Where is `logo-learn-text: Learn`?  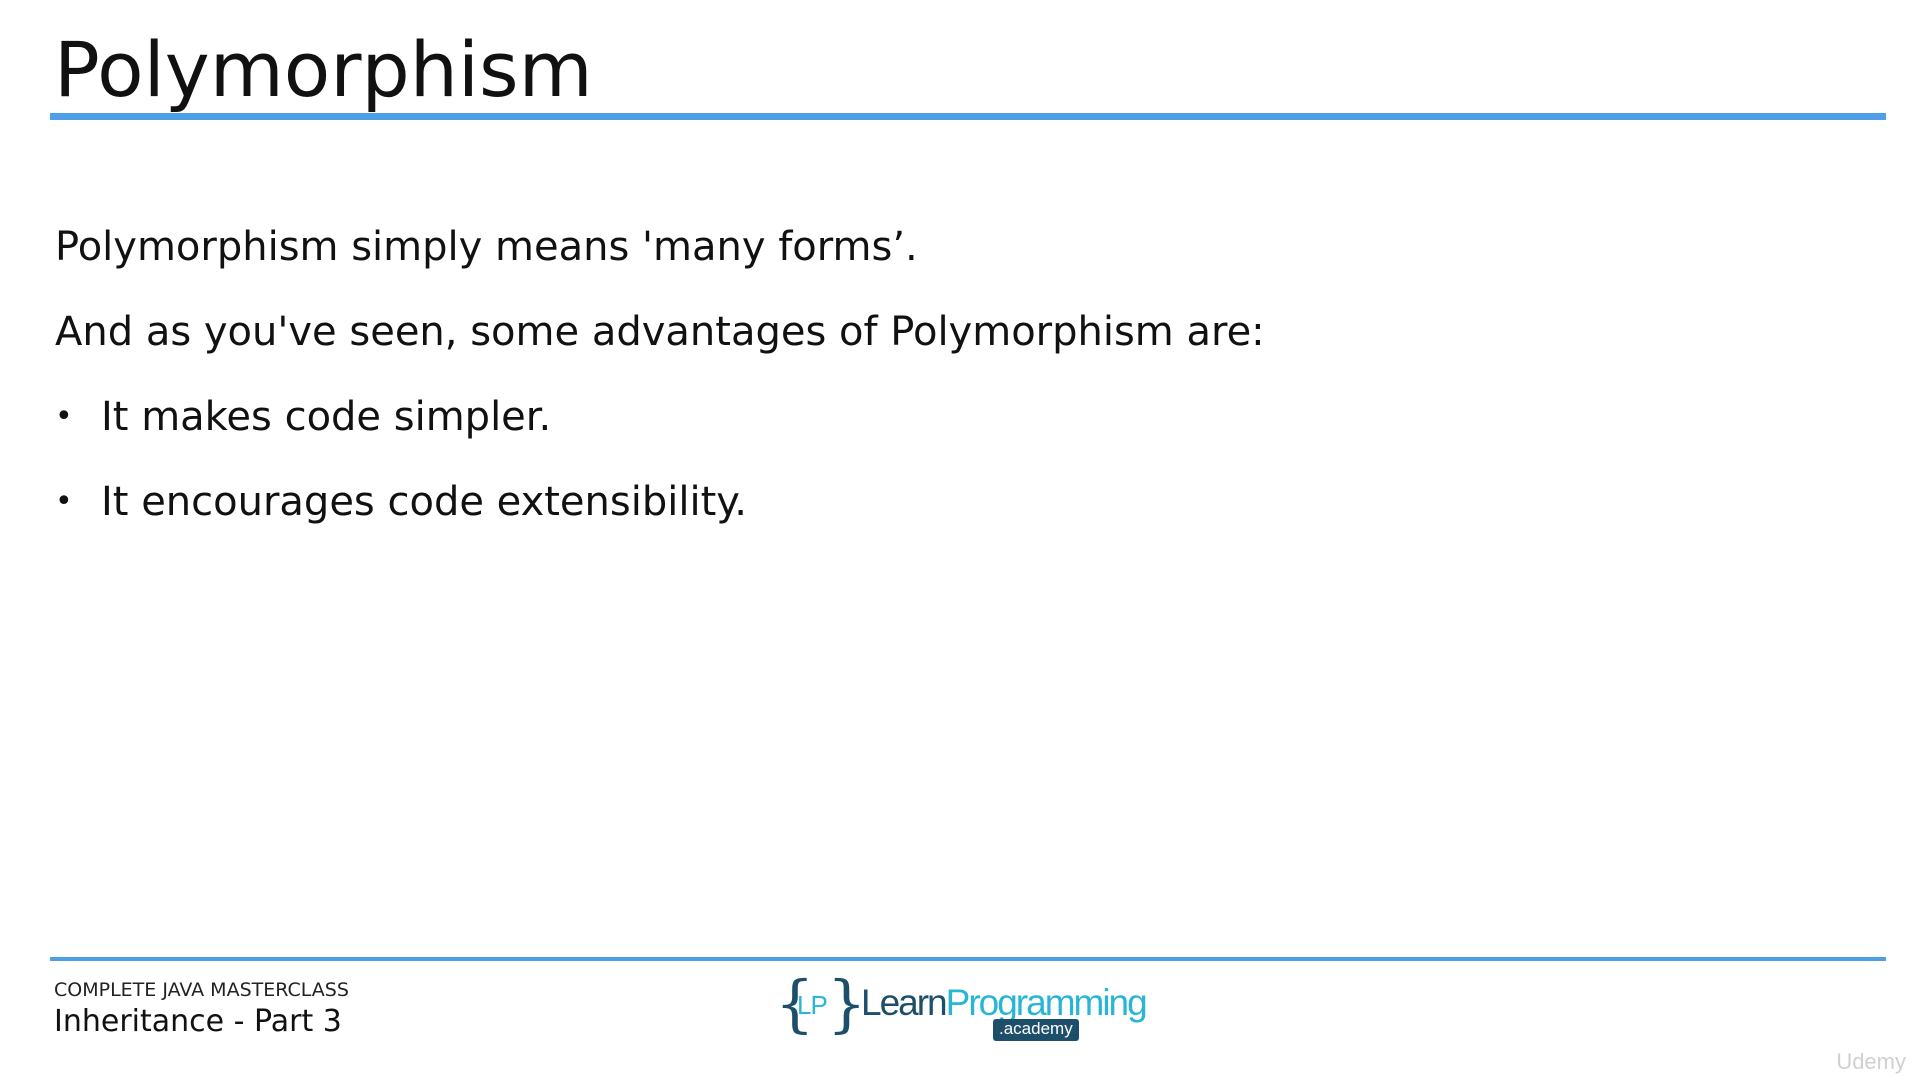
logo-learn-text: Learn is located at coordinates (904, 1002).